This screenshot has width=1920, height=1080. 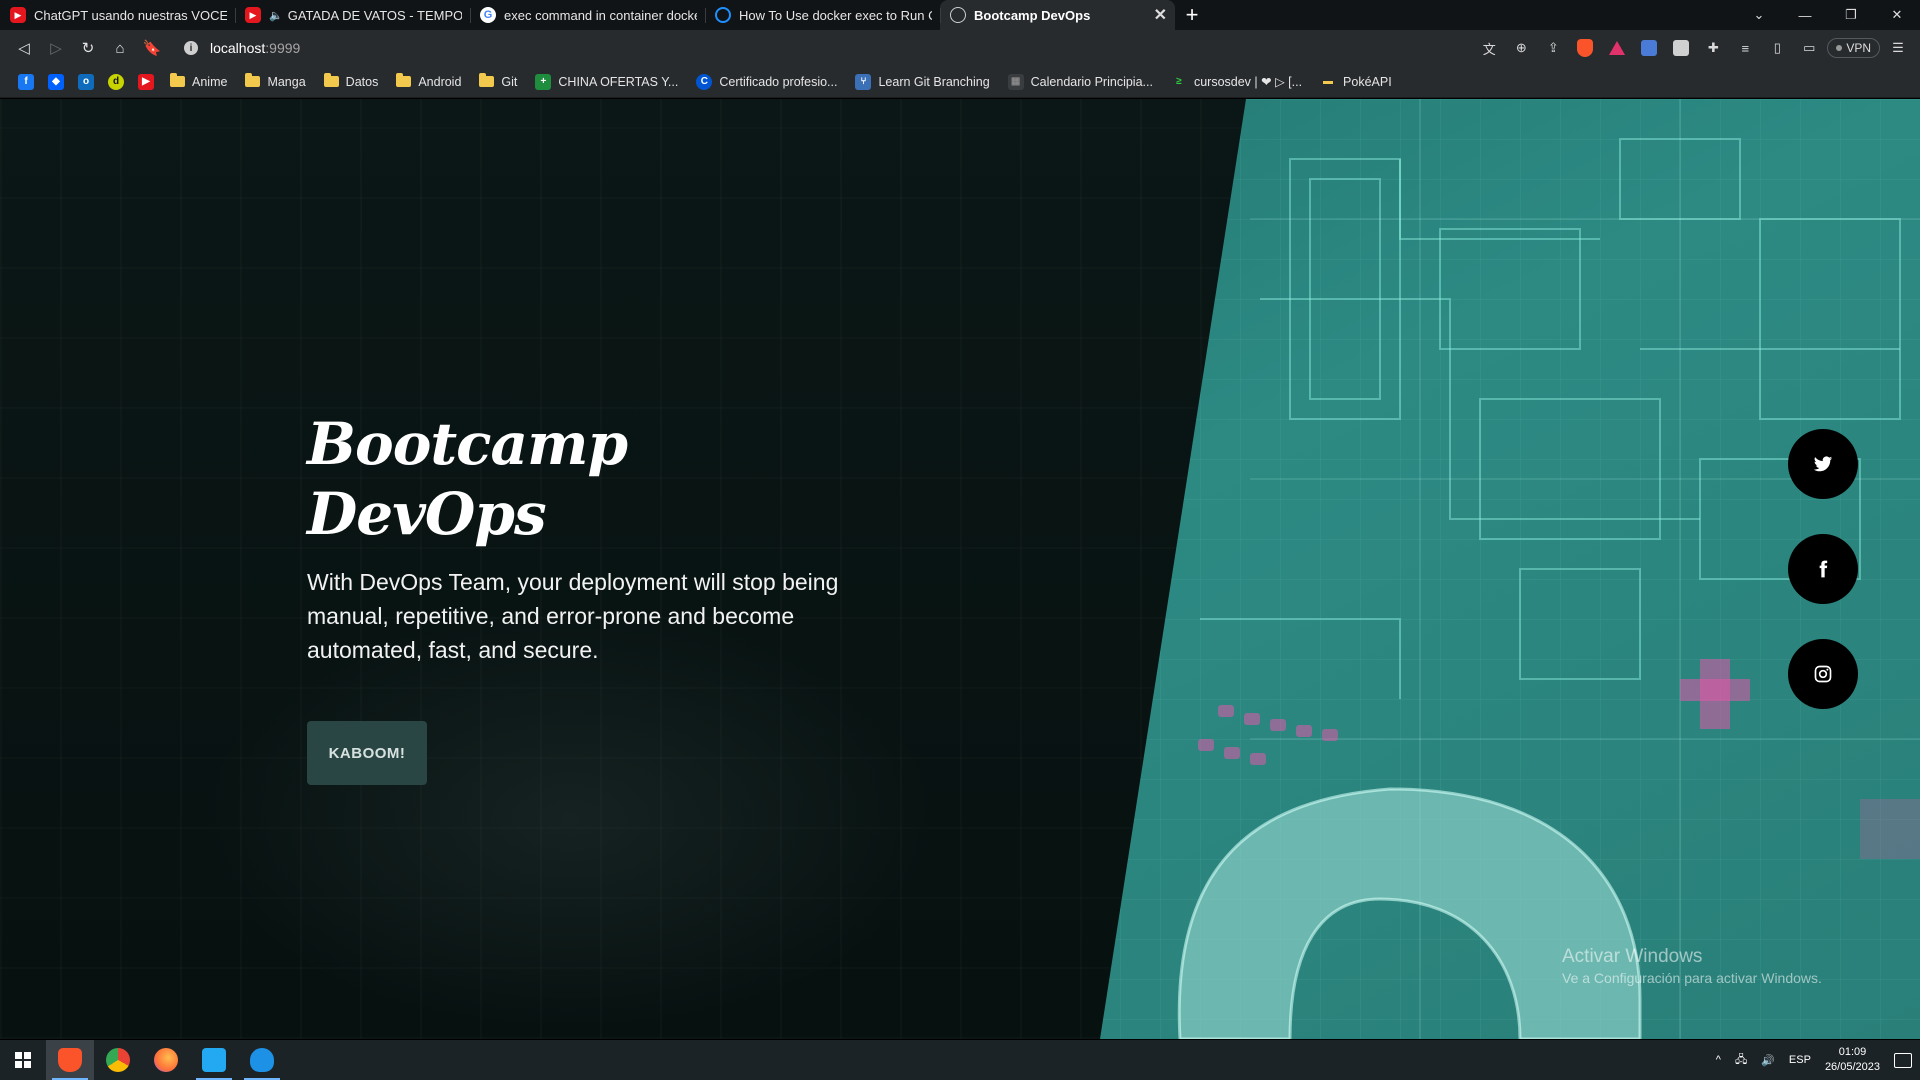 What do you see at coordinates (835, 15) in the screenshot?
I see `tab-title: How To Use docker exec to Run Comm` at bounding box center [835, 15].